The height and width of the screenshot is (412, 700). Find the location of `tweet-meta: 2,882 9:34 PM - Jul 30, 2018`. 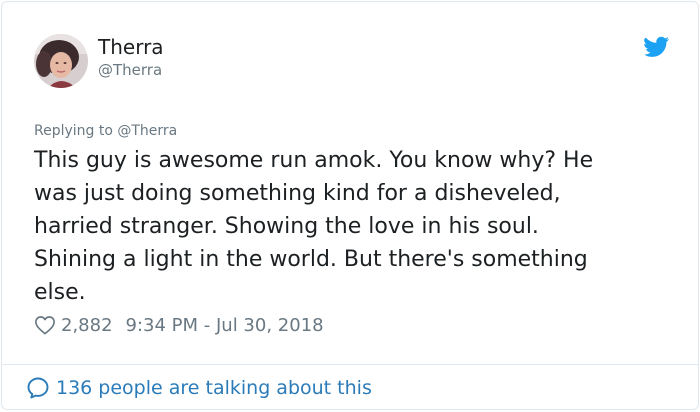

tweet-meta: 2,882 9:34 PM - Jul 30, 2018 is located at coordinates (179, 325).